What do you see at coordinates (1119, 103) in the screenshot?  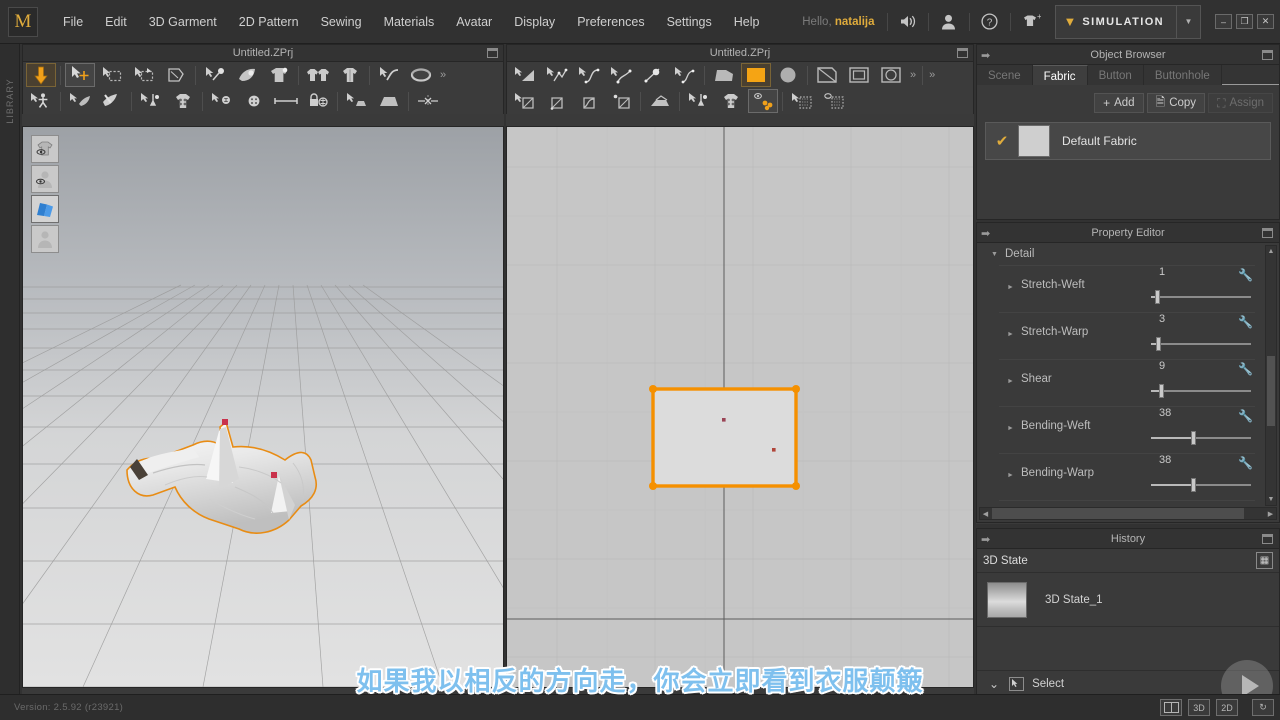 I see `add-button: + Add` at bounding box center [1119, 103].